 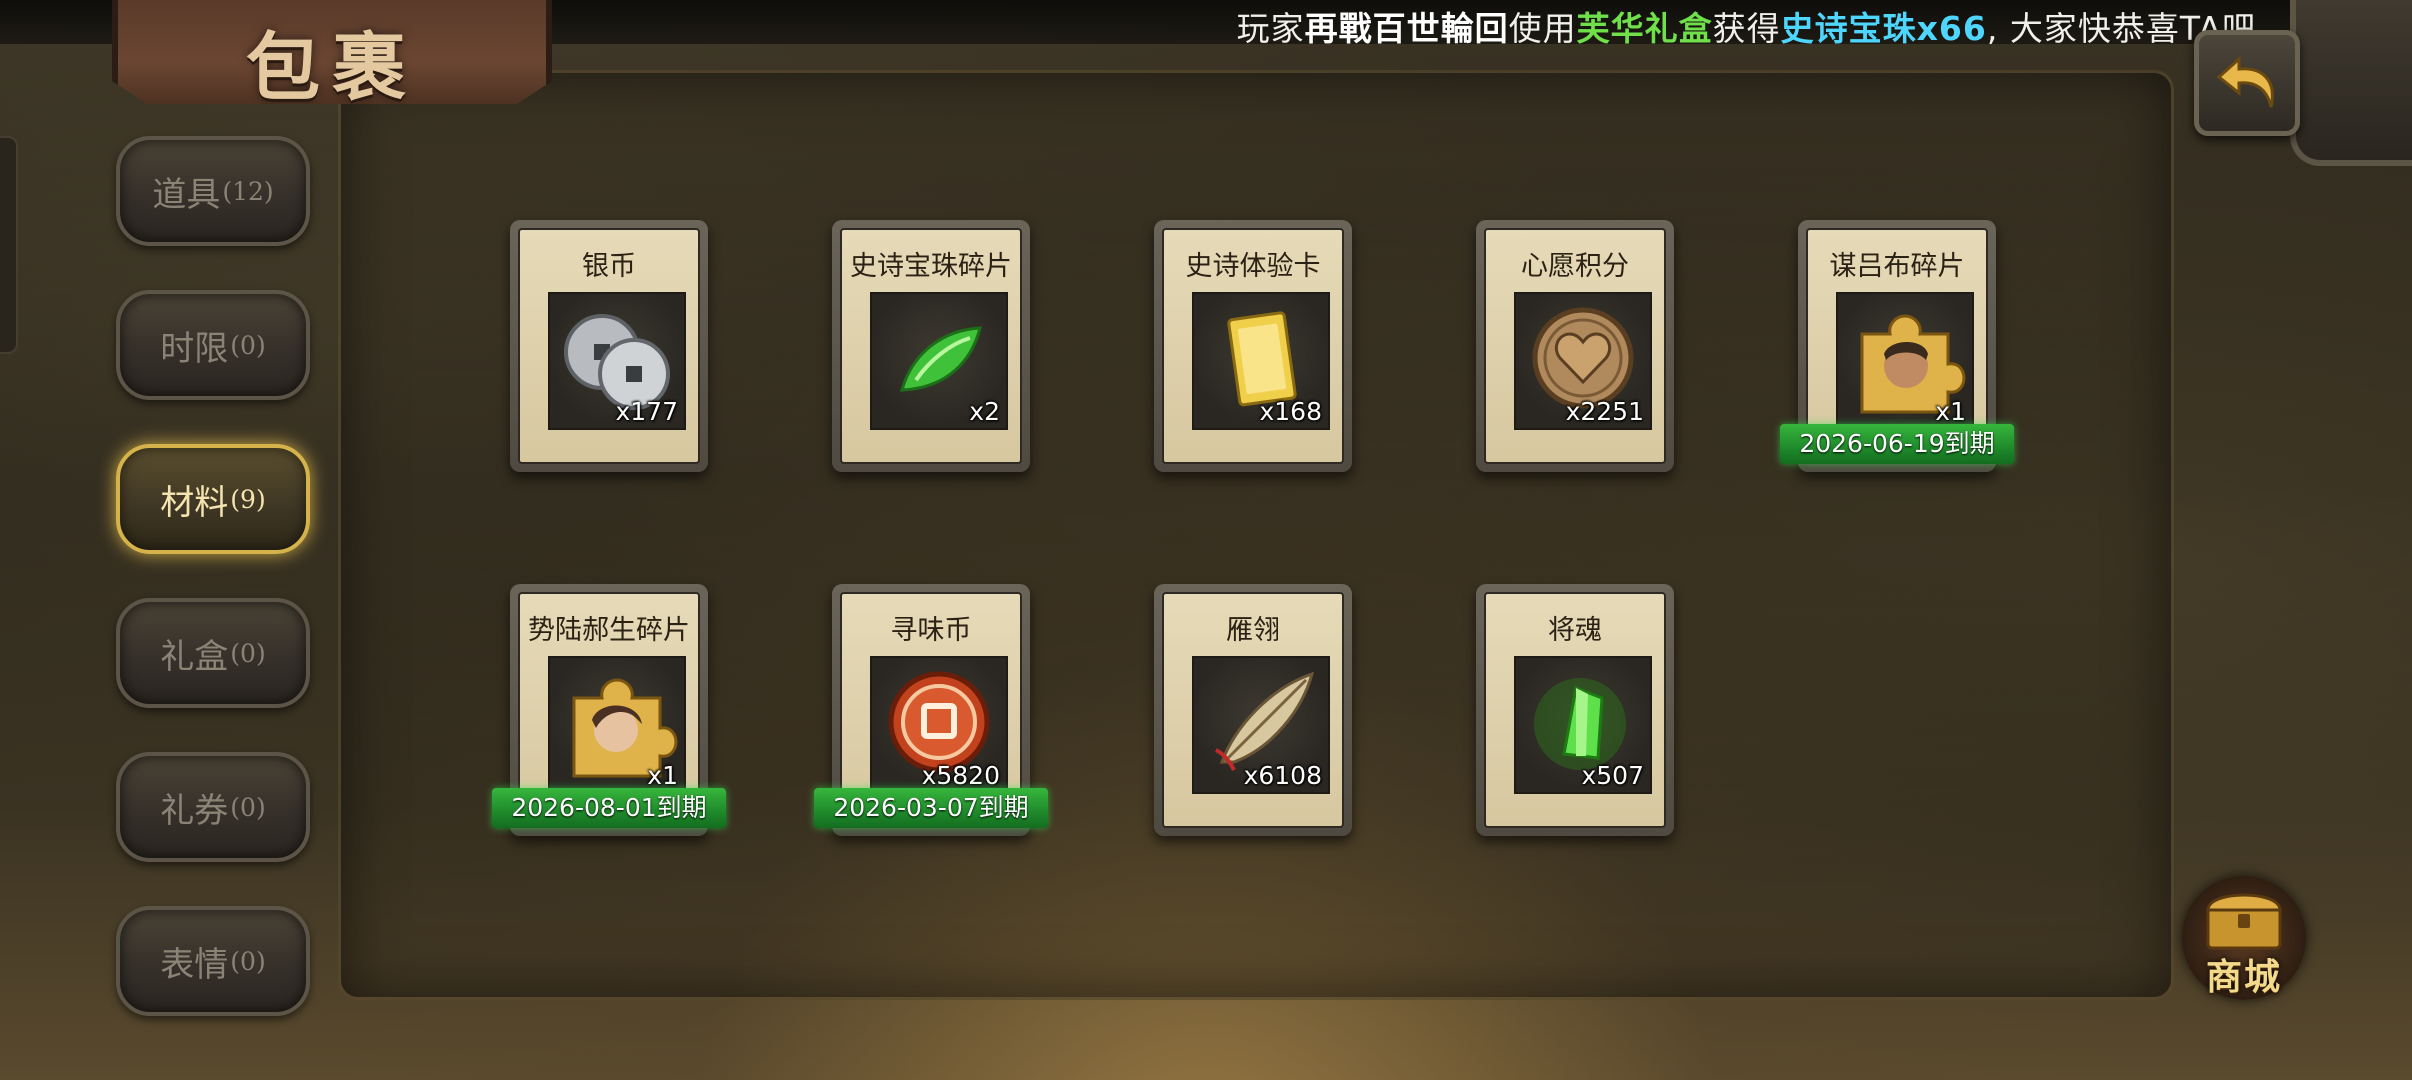 I want to click on tab-emotes: 表情 (0), so click(x=213, y=961).